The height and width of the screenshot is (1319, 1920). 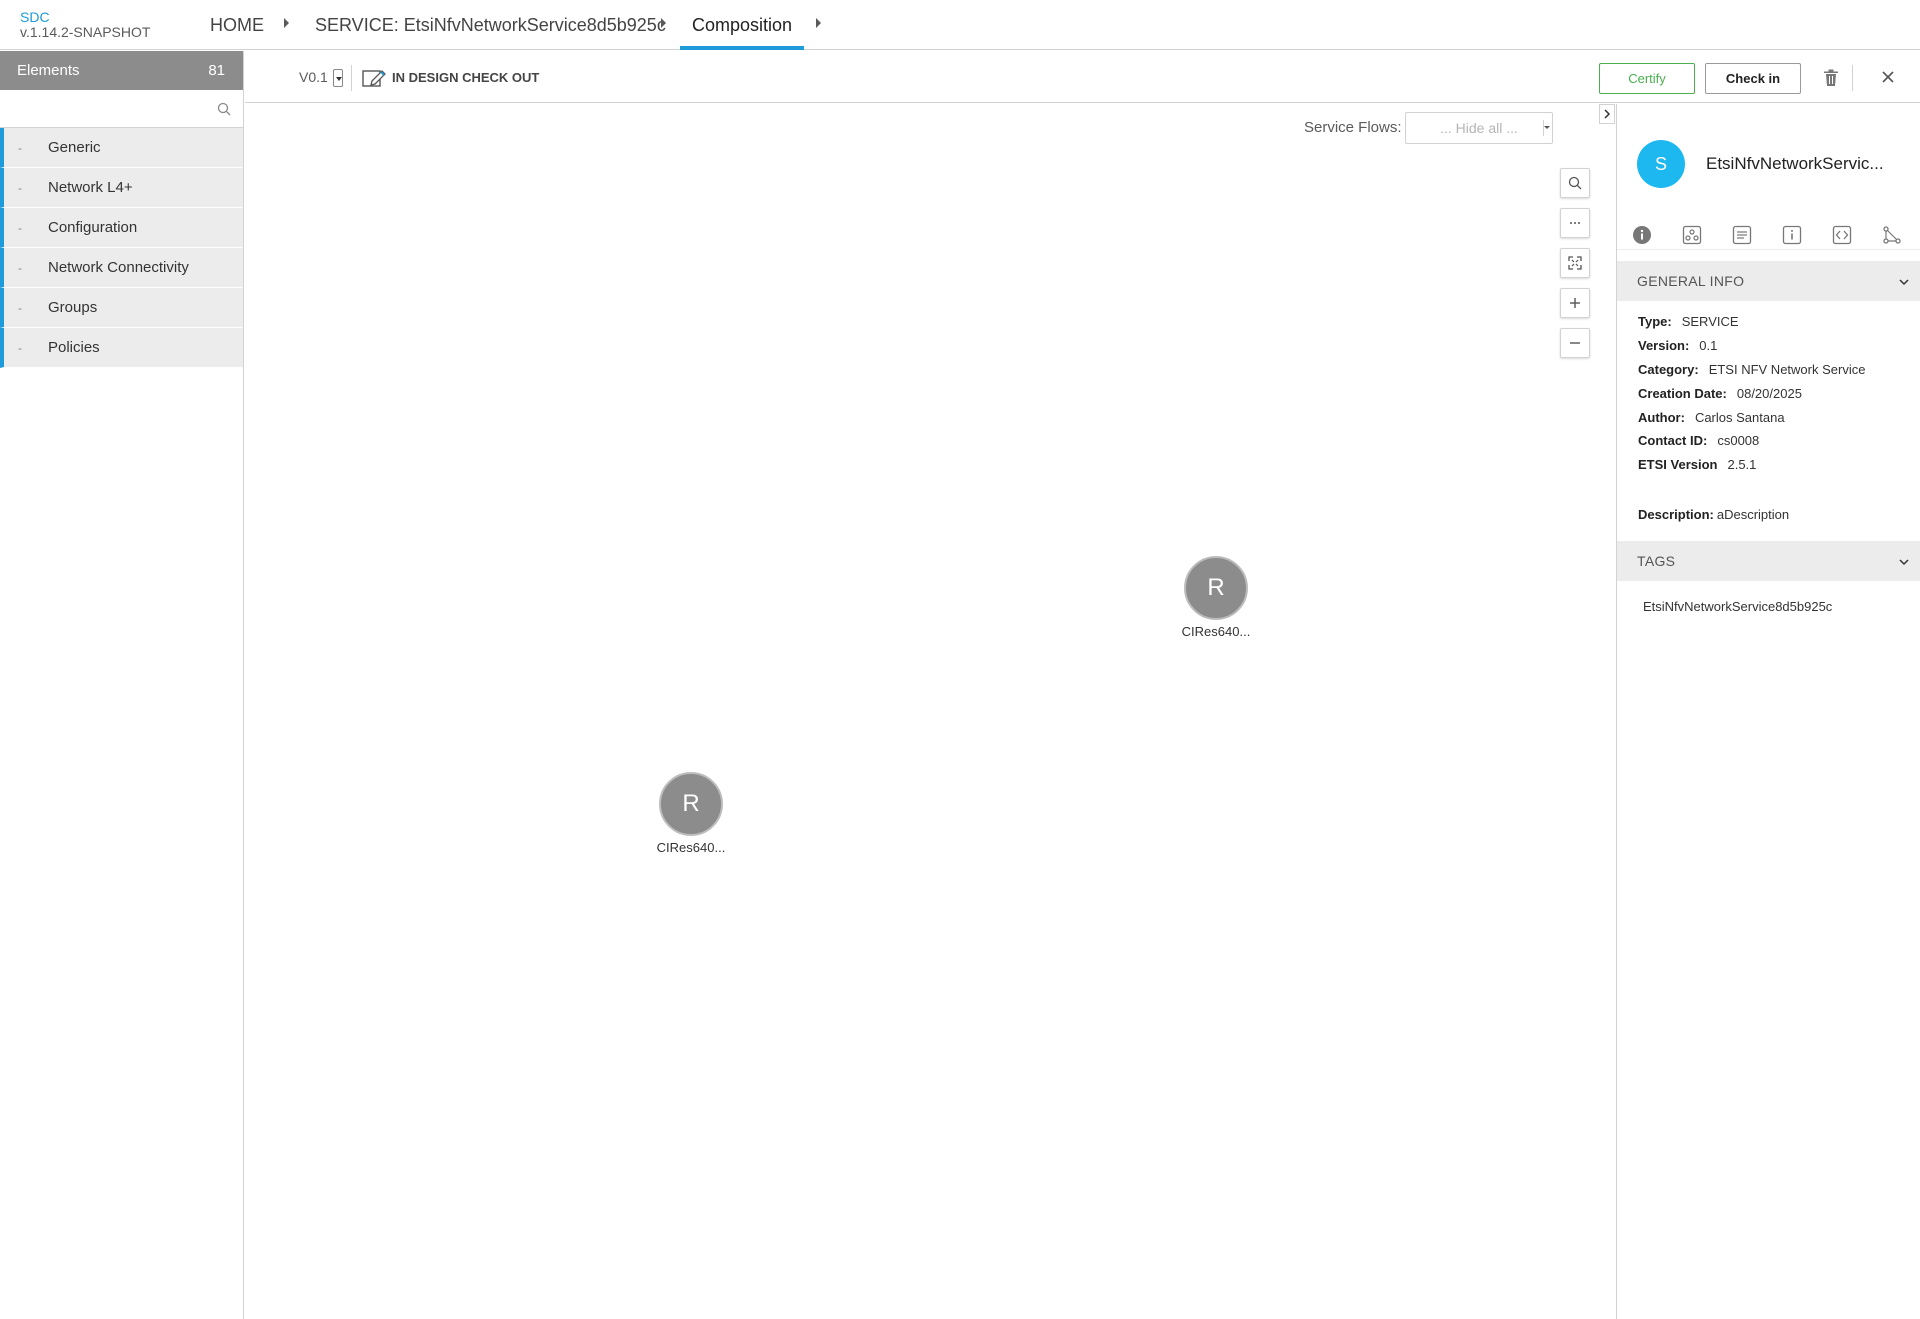 I want to click on palette-category-label: Generic, so click(x=74, y=147).